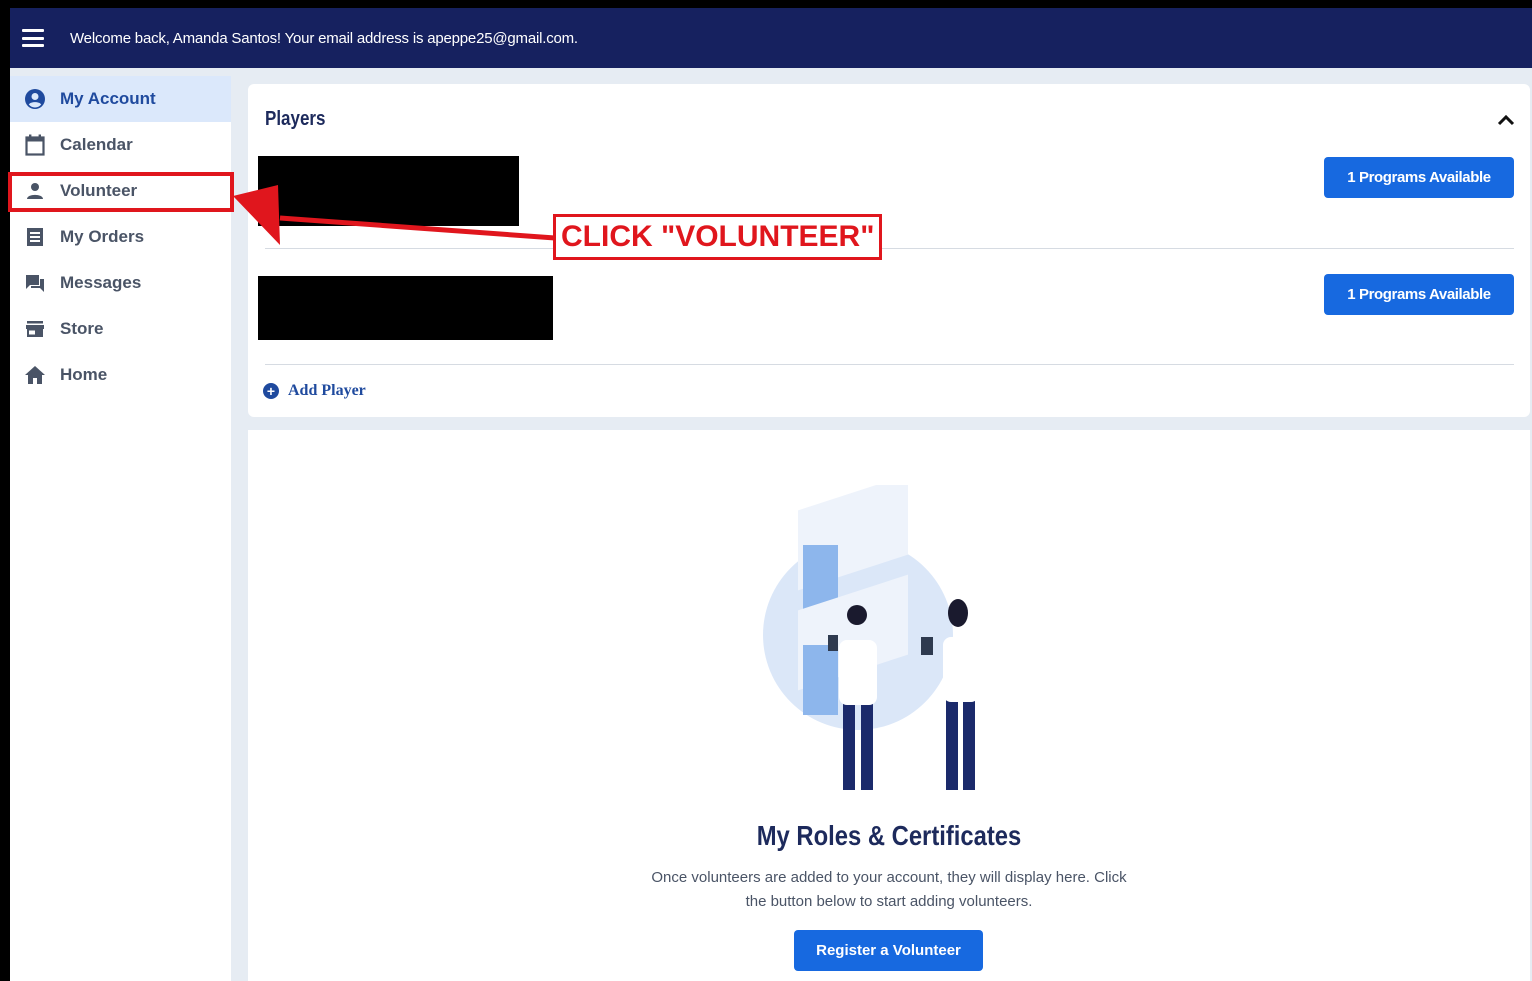 The width and height of the screenshot is (1532, 981). What do you see at coordinates (120, 329) in the screenshot?
I see `sidebar-item-store: Store` at bounding box center [120, 329].